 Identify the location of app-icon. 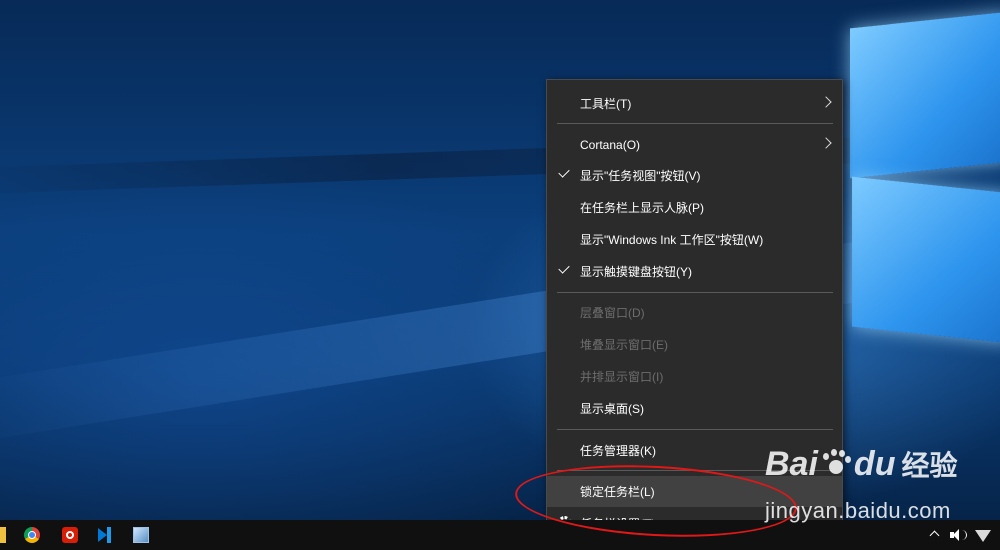
(141, 535).